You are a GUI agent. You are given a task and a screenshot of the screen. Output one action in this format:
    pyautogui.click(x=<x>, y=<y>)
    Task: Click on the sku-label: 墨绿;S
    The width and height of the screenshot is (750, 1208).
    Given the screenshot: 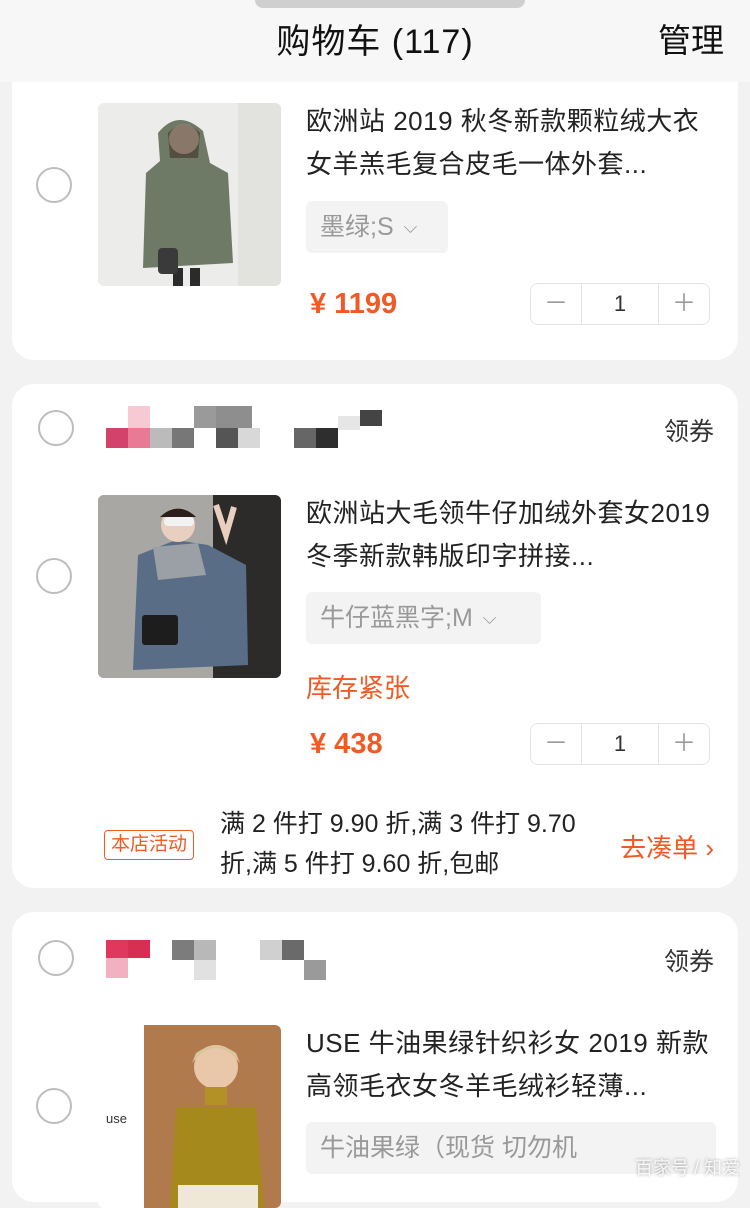 What is the action you would take?
    pyautogui.click(x=357, y=227)
    